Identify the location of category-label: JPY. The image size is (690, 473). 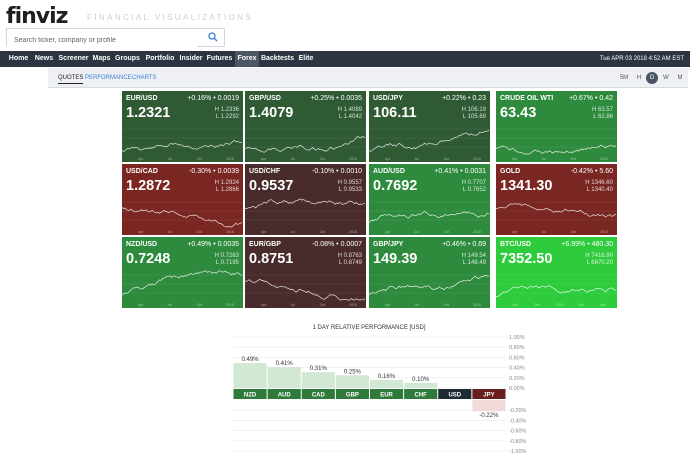
(488, 396).